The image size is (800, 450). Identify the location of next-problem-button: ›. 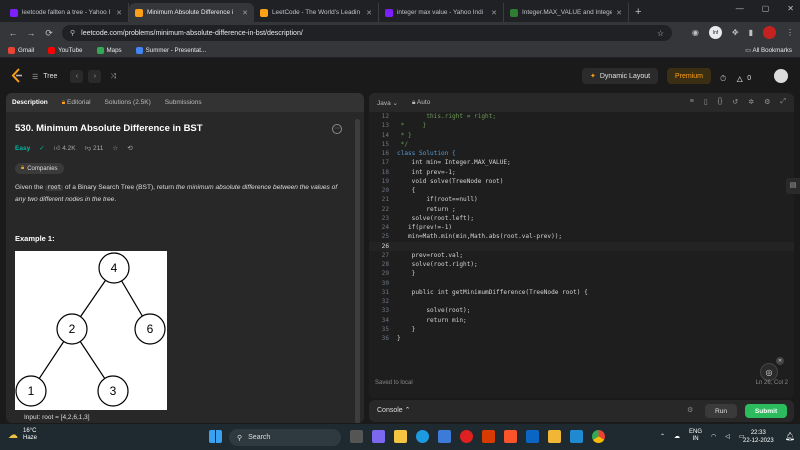
(95, 76).